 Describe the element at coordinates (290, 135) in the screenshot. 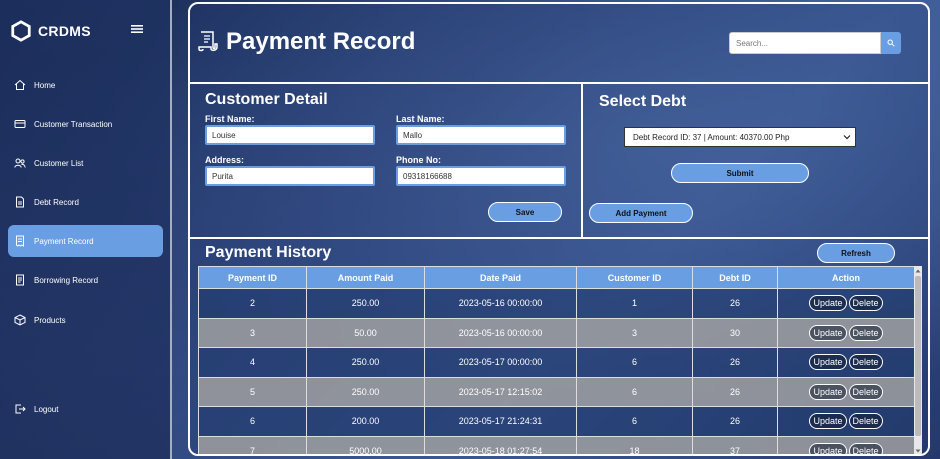

I see `first-name-field` at that location.